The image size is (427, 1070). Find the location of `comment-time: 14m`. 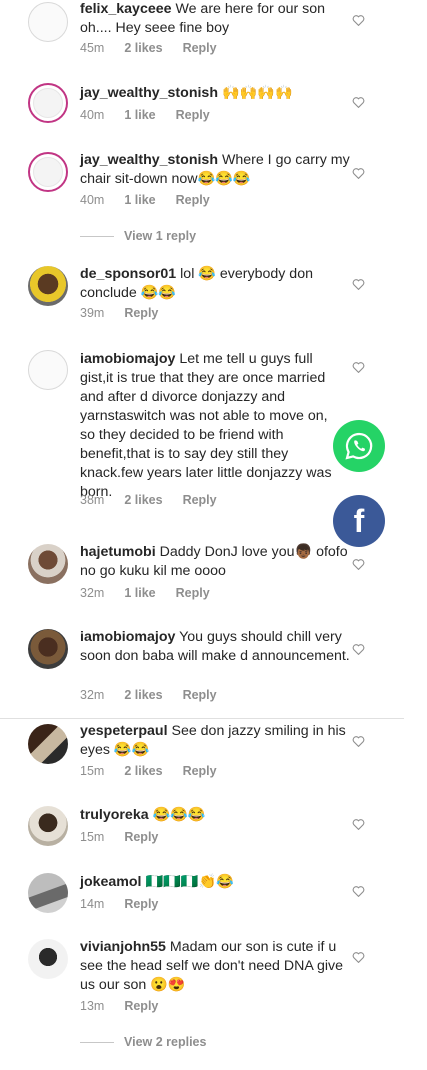

comment-time: 14m is located at coordinates (92, 904).